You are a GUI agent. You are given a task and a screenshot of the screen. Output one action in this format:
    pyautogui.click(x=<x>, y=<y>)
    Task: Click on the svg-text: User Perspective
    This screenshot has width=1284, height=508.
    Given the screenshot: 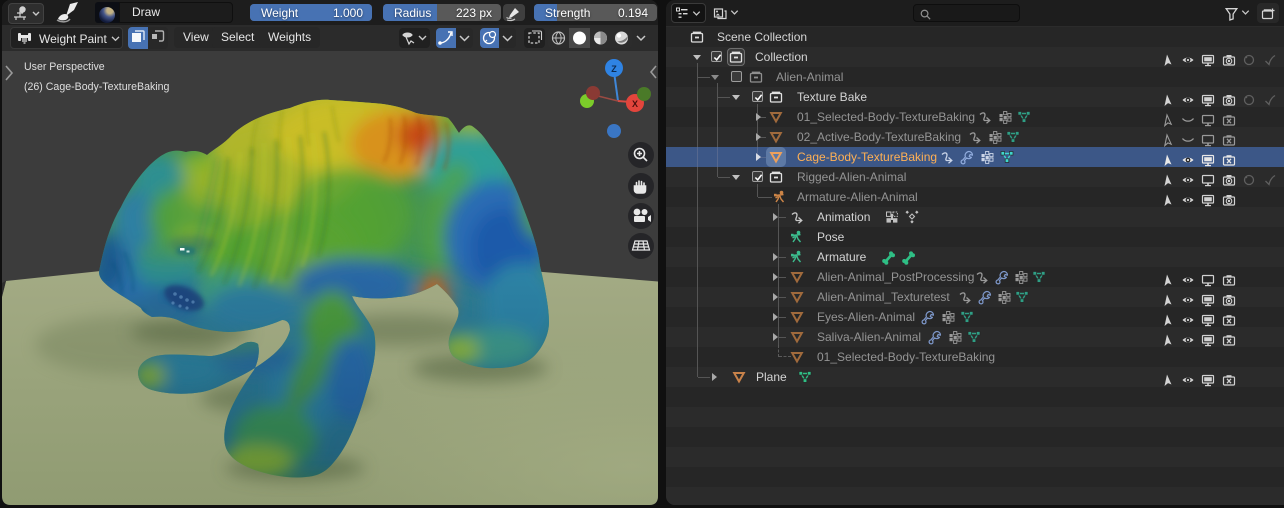 What is the action you would take?
    pyautogui.click(x=64, y=67)
    